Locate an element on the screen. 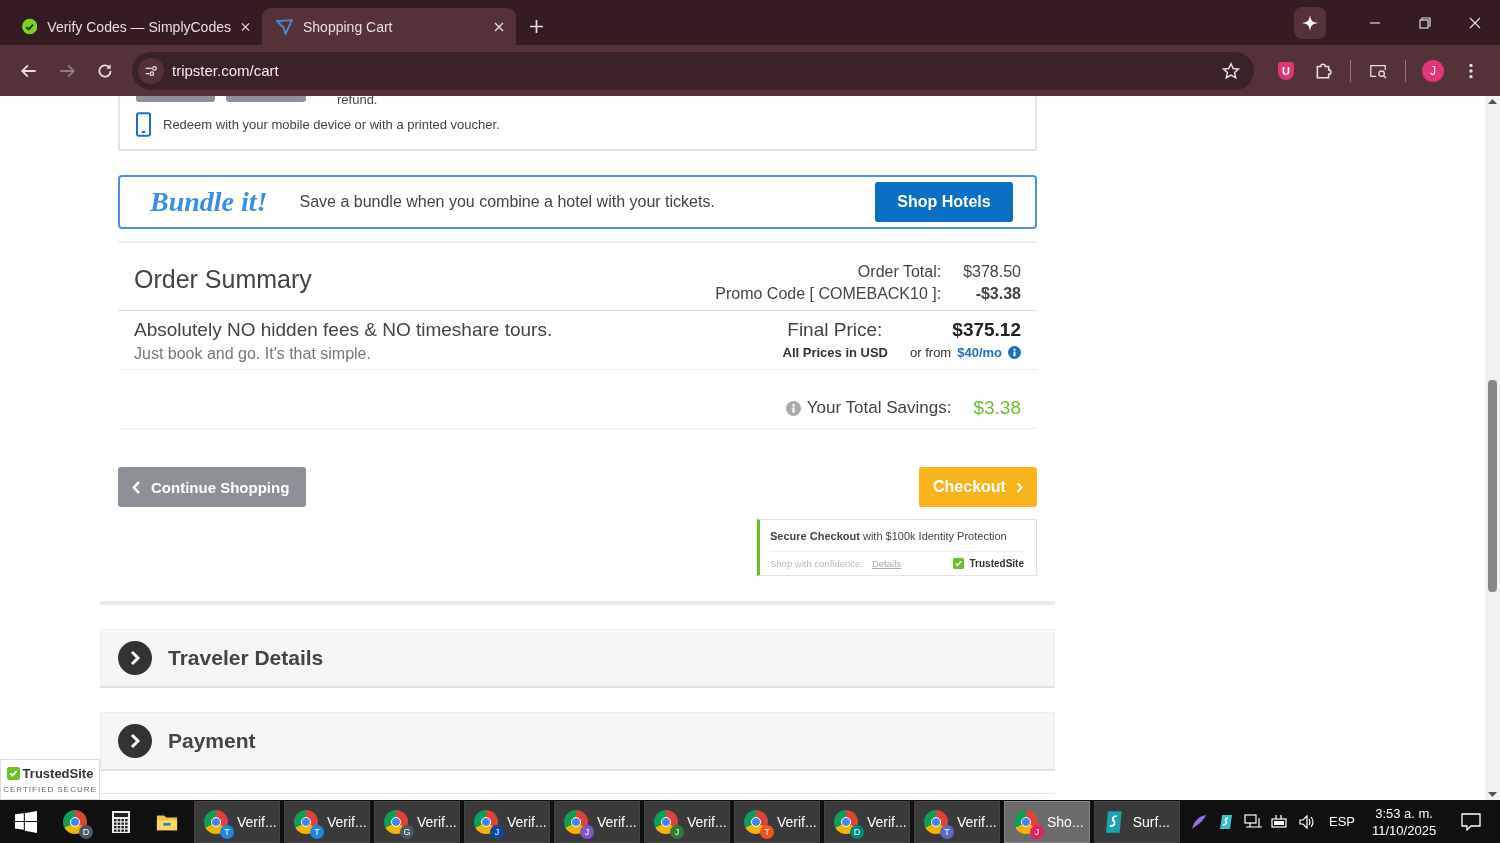 This screenshot has width=1500, height=843. scrollbar-thumb is located at coordinates (1492, 486).